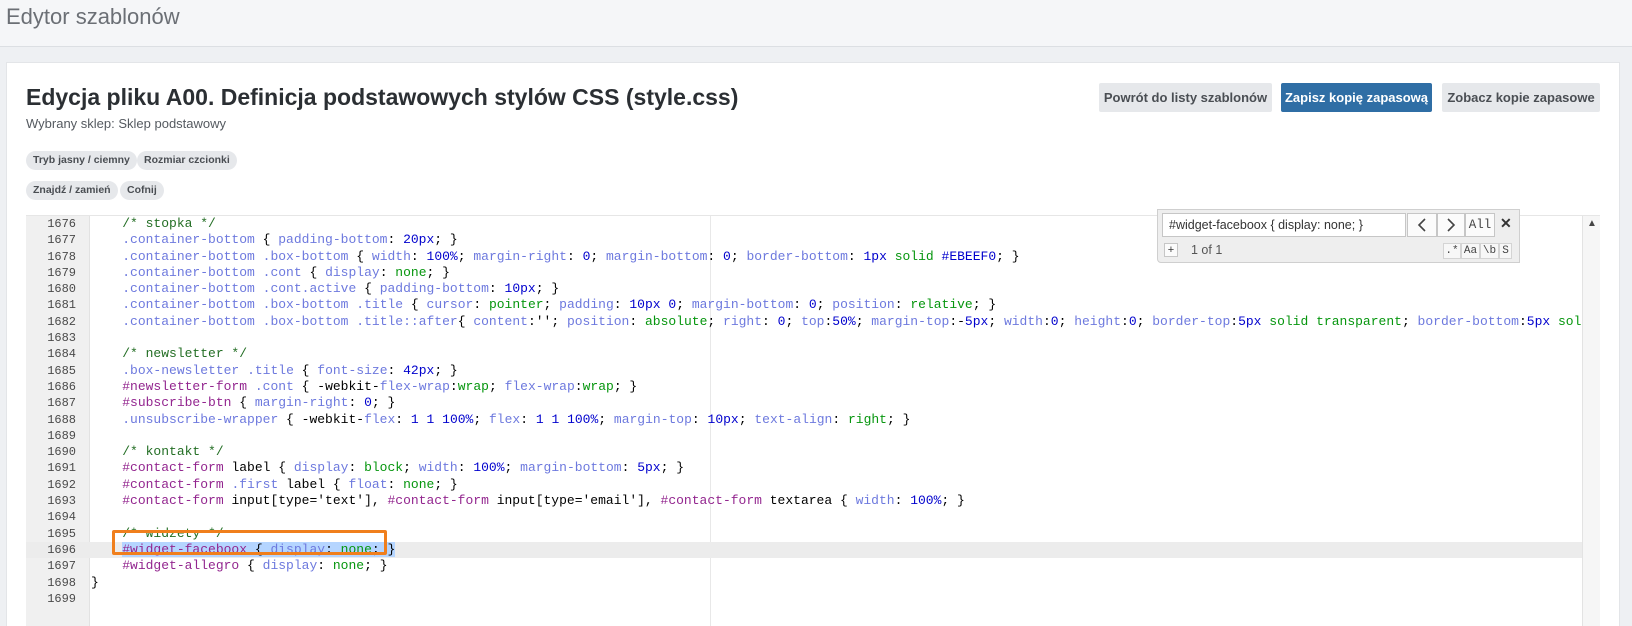 This screenshot has width=1632, height=626. What do you see at coordinates (61, 403) in the screenshot?
I see `line-number: 1687` at bounding box center [61, 403].